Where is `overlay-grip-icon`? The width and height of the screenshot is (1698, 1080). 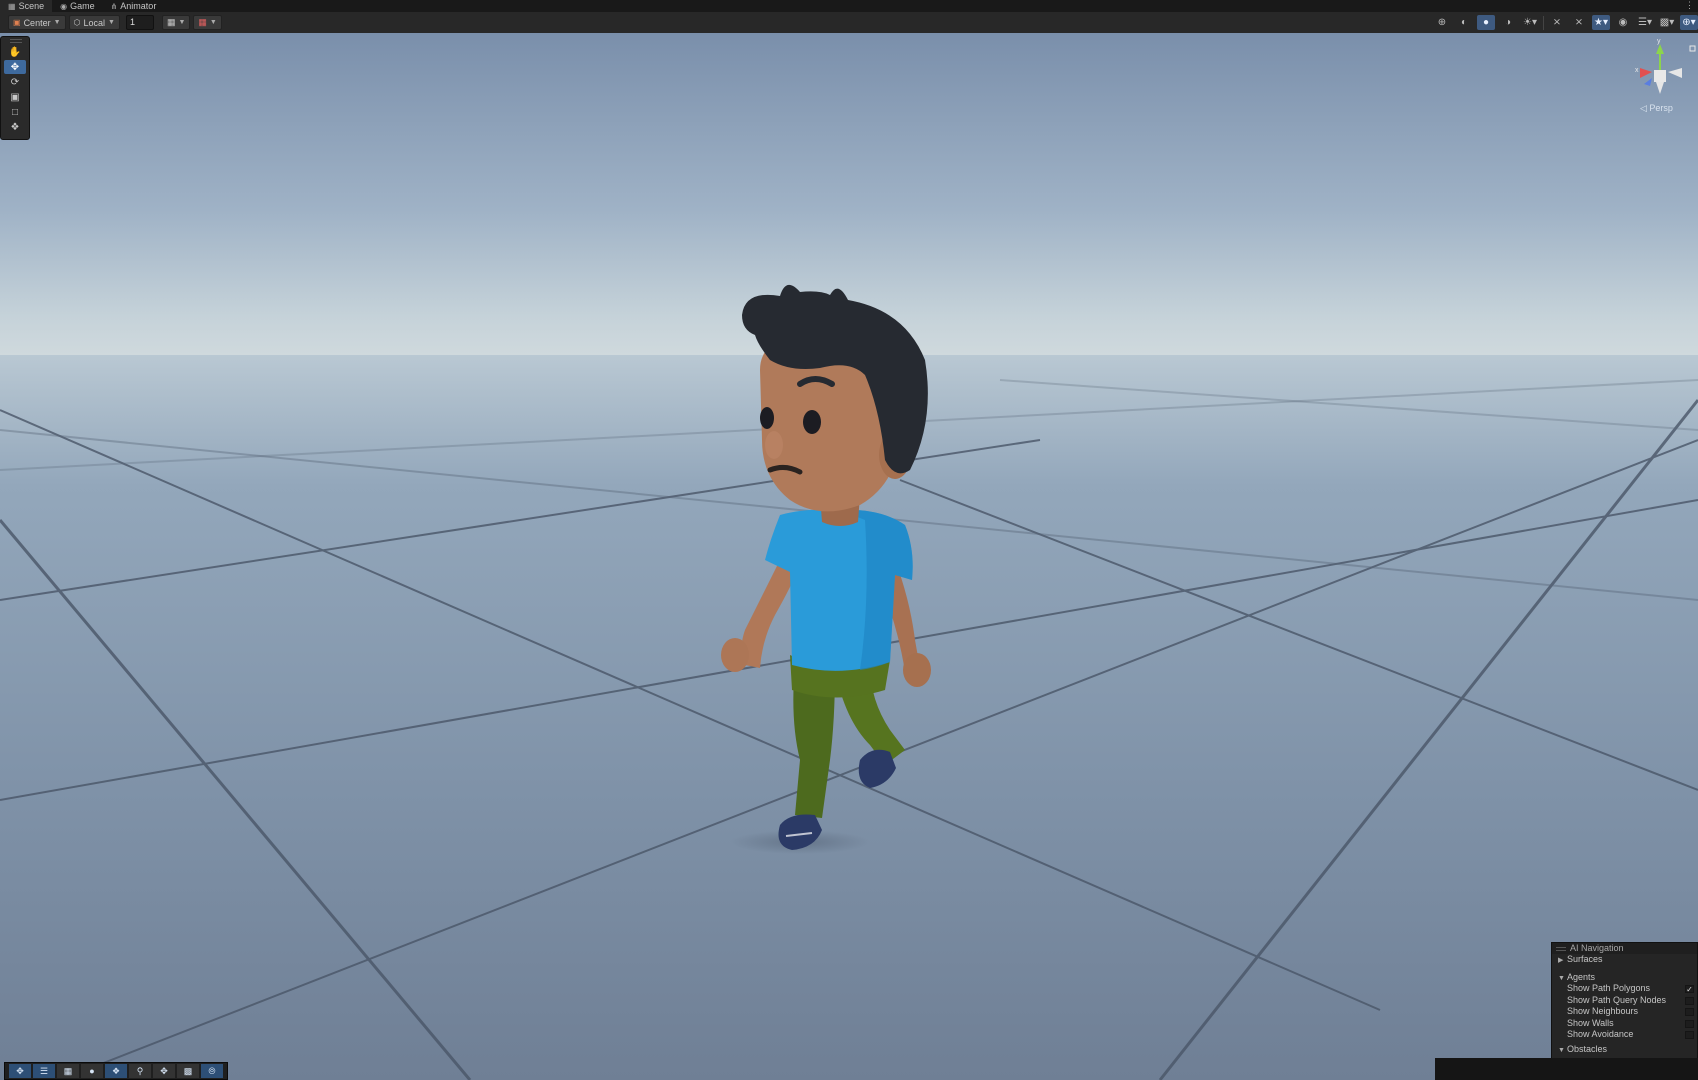
overlay-grip-icon is located at coordinates (1561, 949).